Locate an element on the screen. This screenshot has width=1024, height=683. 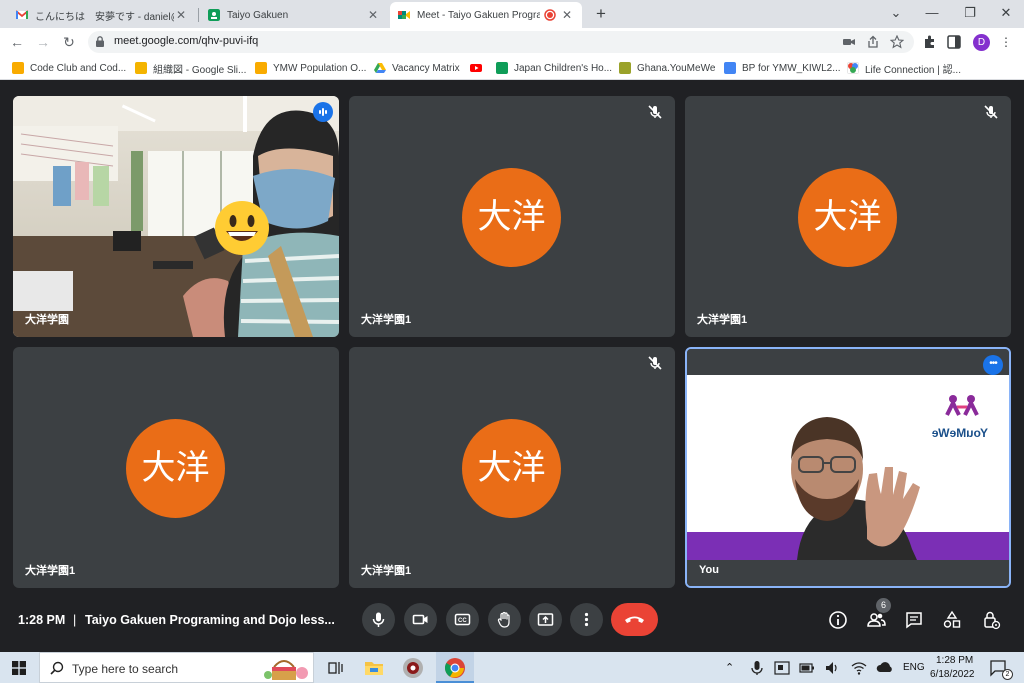
taskbar-date: 6/18/2022 is located at coordinates (952, 674).